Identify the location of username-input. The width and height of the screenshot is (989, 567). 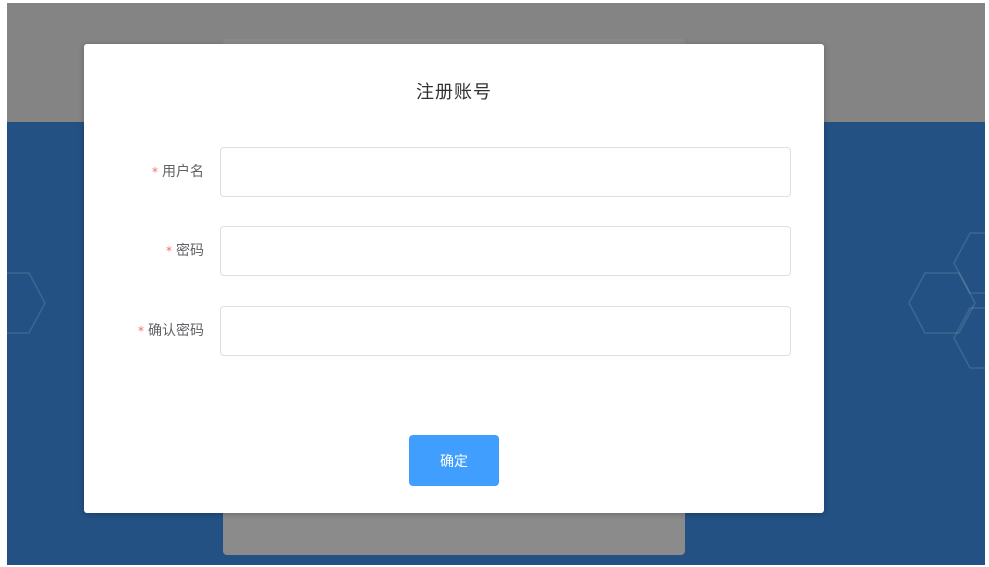
(505, 172).